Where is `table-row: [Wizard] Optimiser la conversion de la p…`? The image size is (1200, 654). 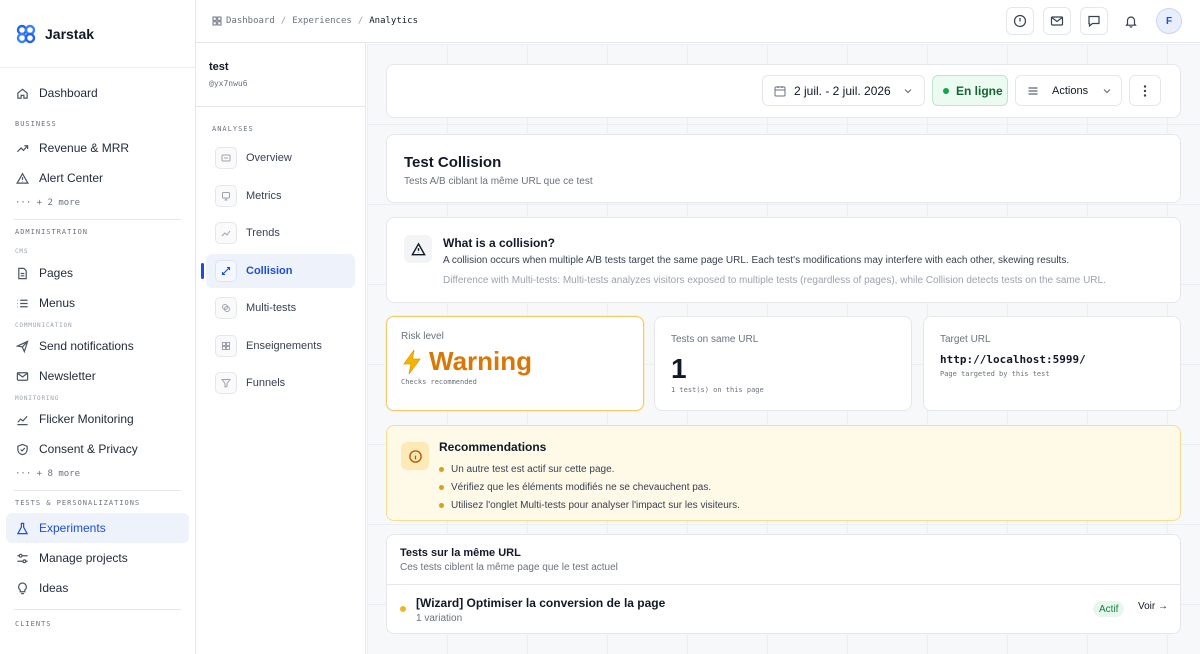 table-row: [Wizard] Optimiser la conversion de la p… is located at coordinates (783, 609).